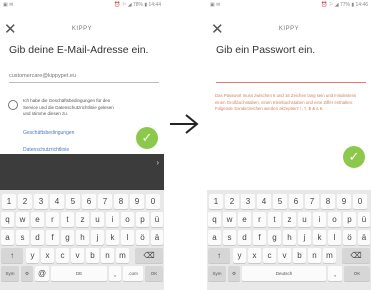  Describe the element at coordinates (46, 150) in the screenshot. I see `privacy-link: Datenschutzrichtlinie` at that location.